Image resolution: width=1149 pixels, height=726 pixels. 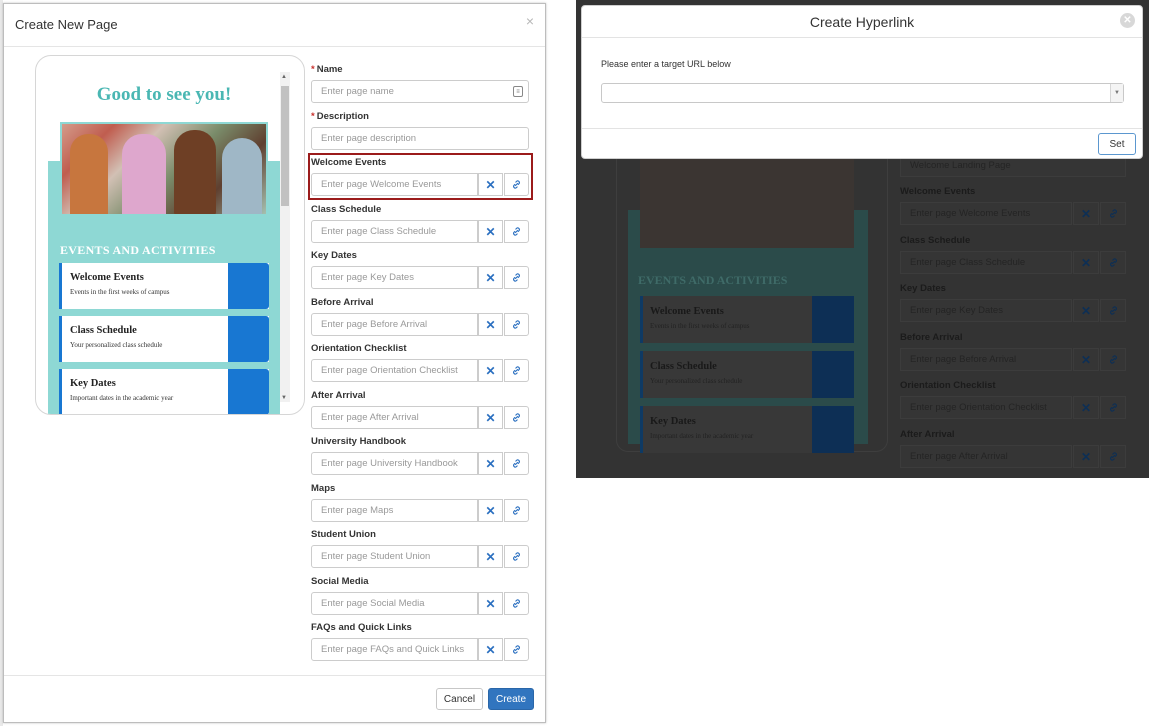 What do you see at coordinates (986, 456) in the screenshot?
I see `bg-page-input: Enter page After Arrival` at bounding box center [986, 456].